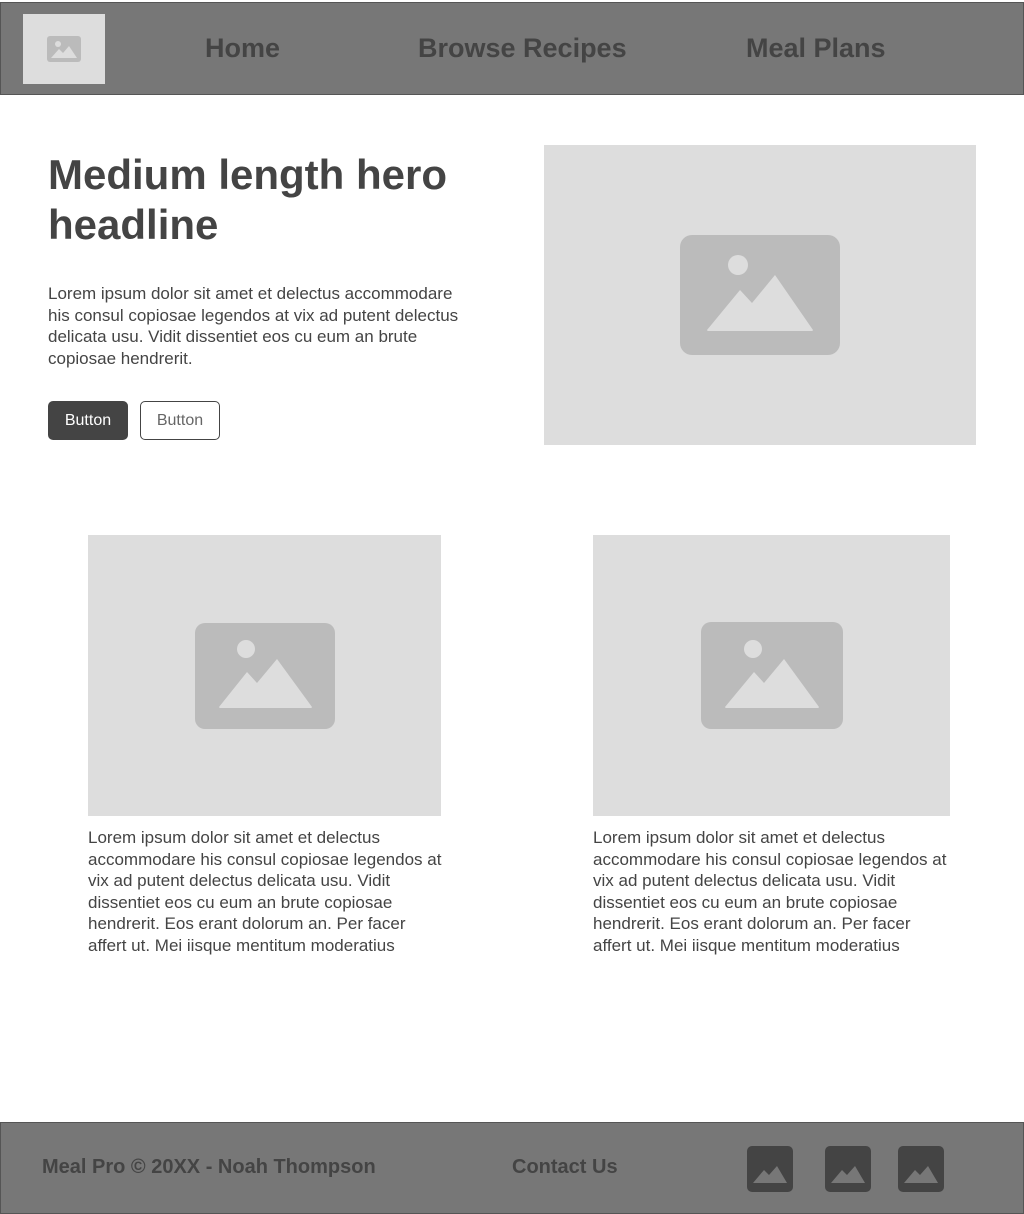  I want to click on footer-copyright: Meal Pro © 20XX - Noah Thompson, so click(209, 1167).